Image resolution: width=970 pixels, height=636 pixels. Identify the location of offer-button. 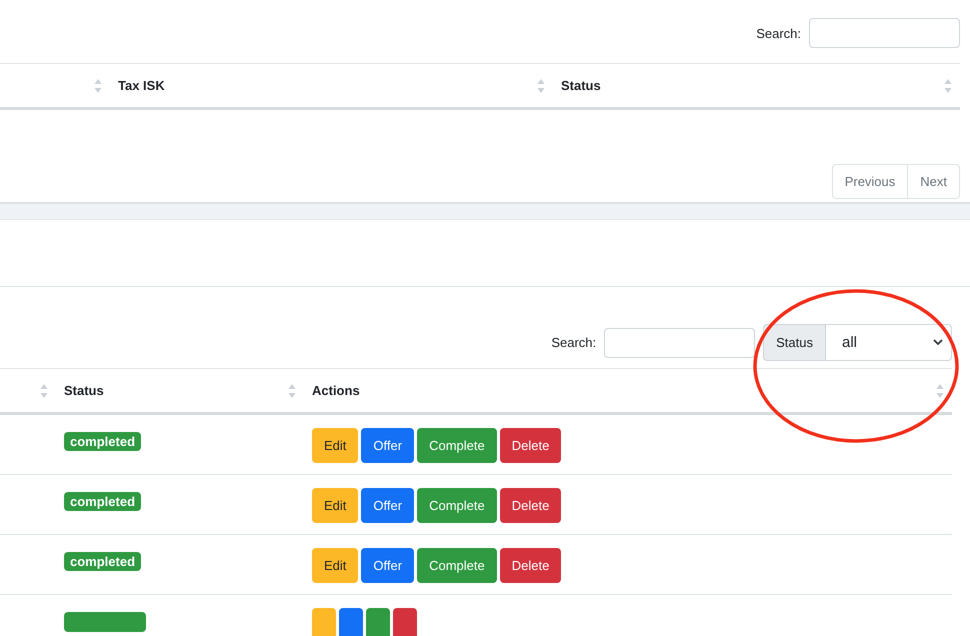
(351, 622).